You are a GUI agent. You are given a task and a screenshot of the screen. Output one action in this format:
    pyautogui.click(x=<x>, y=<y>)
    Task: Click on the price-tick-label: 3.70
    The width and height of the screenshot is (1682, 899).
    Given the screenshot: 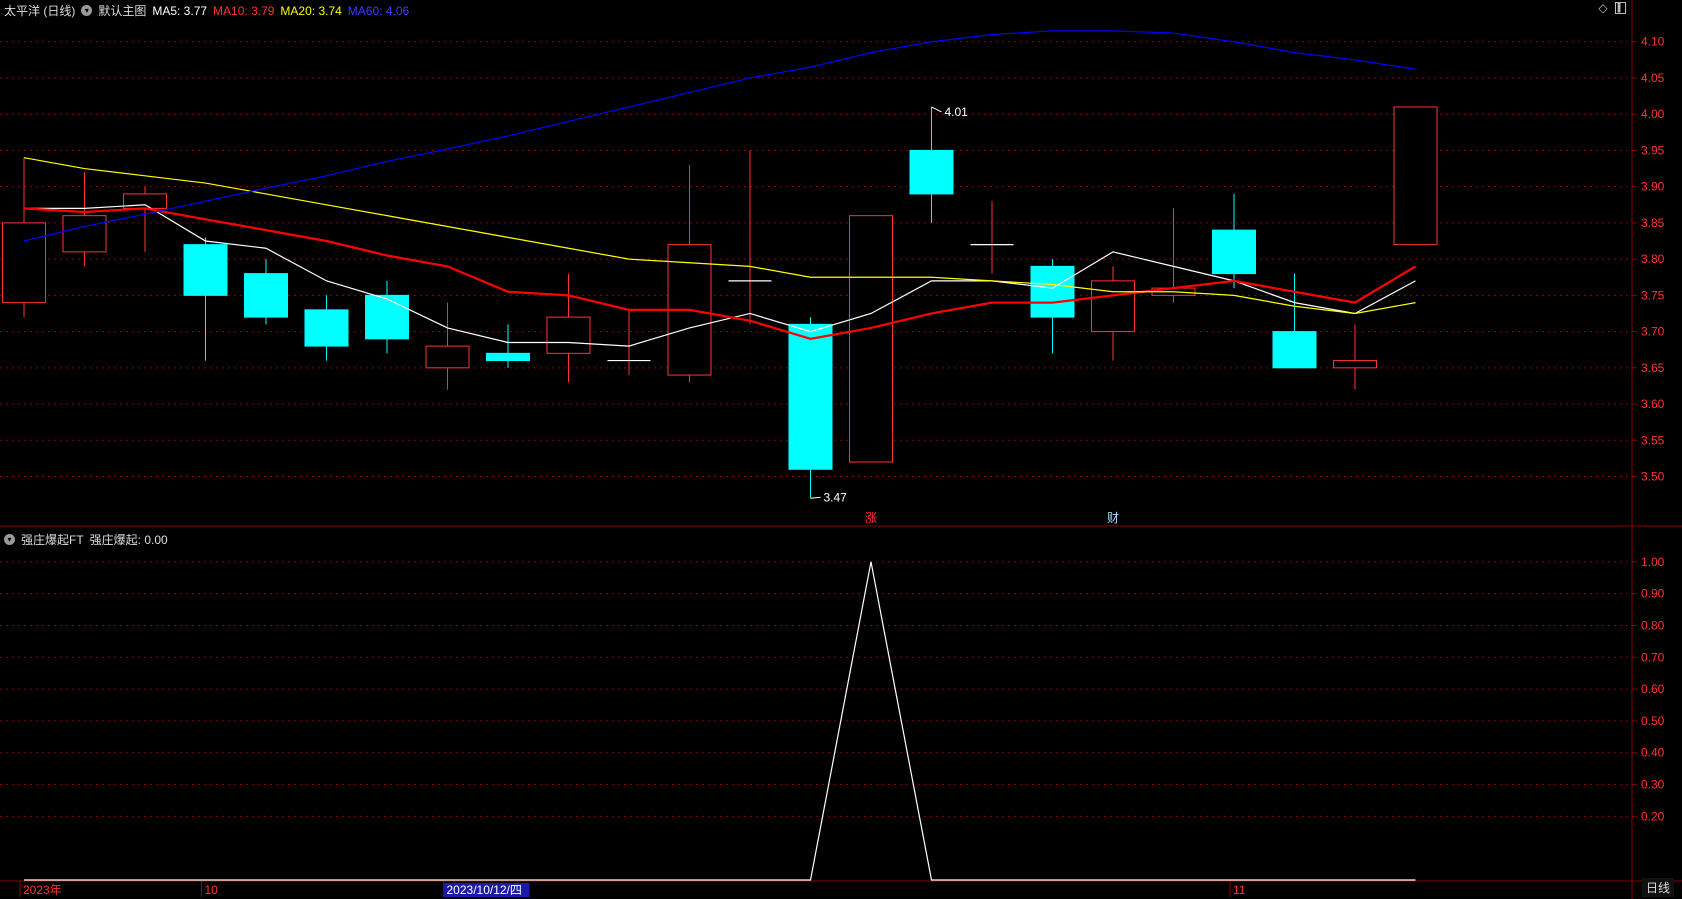 What is the action you would take?
    pyautogui.click(x=1653, y=332)
    